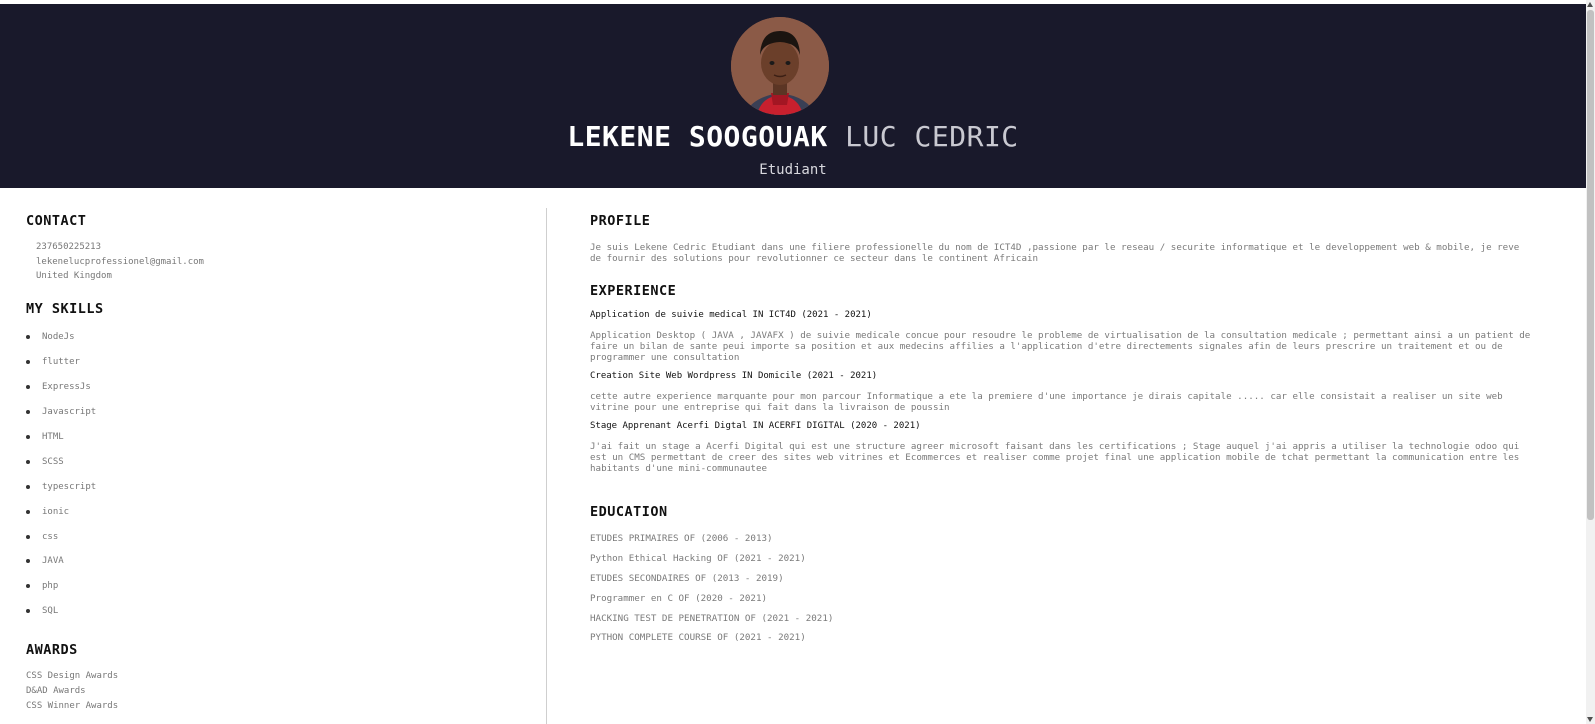  Describe the element at coordinates (61, 362) in the screenshot. I see `skill-item: flutter` at that location.